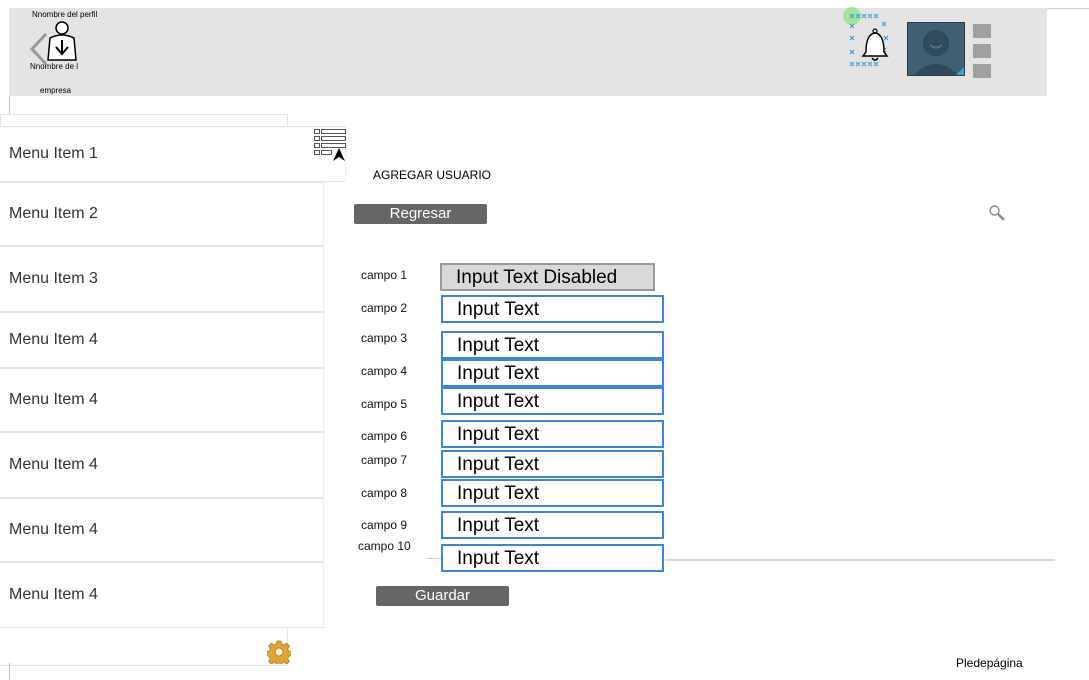 The width and height of the screenshot is (1089, 680). I want to click on profile-download-icon, so click(64, 41).